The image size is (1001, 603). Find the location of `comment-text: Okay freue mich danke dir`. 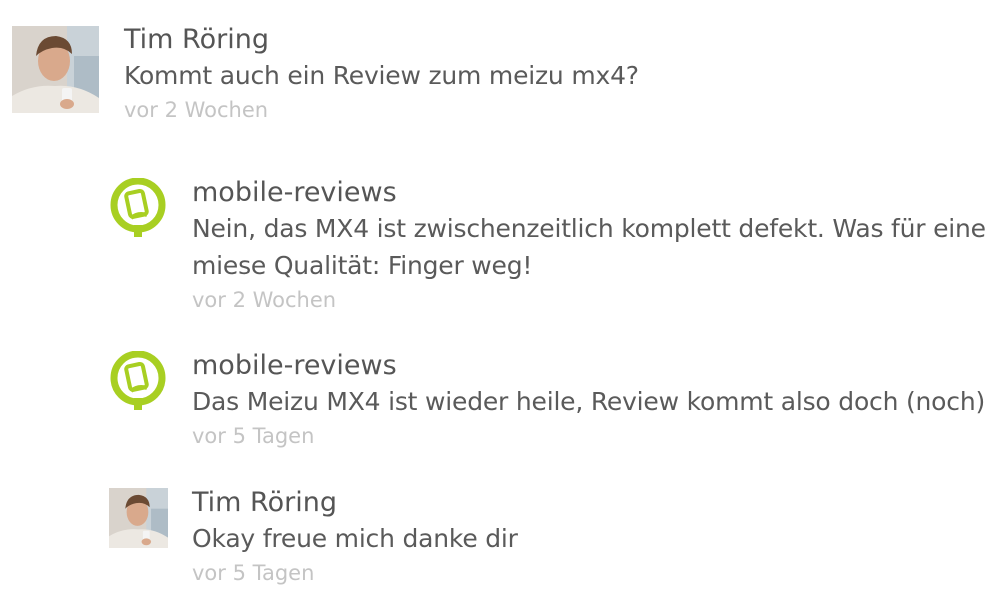

comment-text: Okay freue mich danke dir is located at coordinates (355, 538).